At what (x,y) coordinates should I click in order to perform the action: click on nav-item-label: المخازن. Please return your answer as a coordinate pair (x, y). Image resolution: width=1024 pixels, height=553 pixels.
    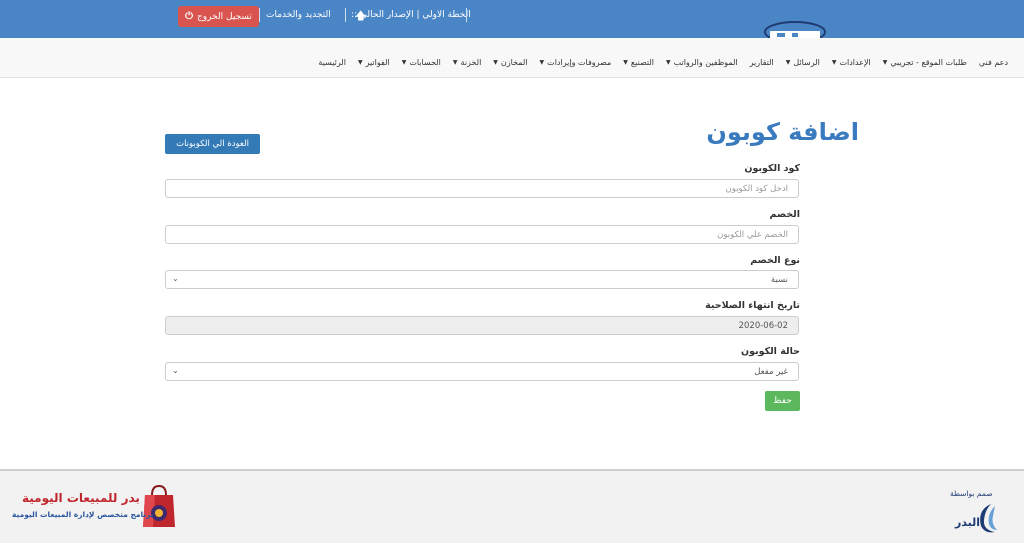
    Looking at the image, I should click on (514, 62).